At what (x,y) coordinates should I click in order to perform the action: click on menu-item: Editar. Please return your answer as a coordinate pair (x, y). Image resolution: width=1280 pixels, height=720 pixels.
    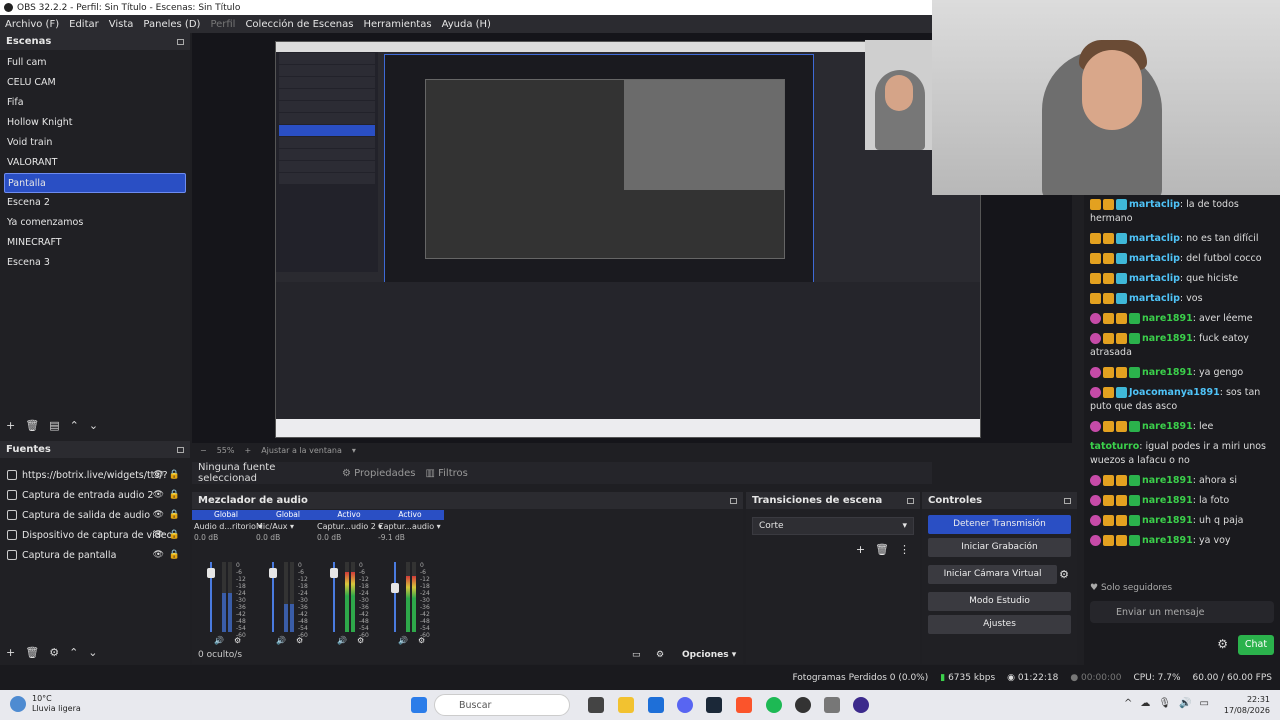
    Looking at the image, I should click on (84, 24).